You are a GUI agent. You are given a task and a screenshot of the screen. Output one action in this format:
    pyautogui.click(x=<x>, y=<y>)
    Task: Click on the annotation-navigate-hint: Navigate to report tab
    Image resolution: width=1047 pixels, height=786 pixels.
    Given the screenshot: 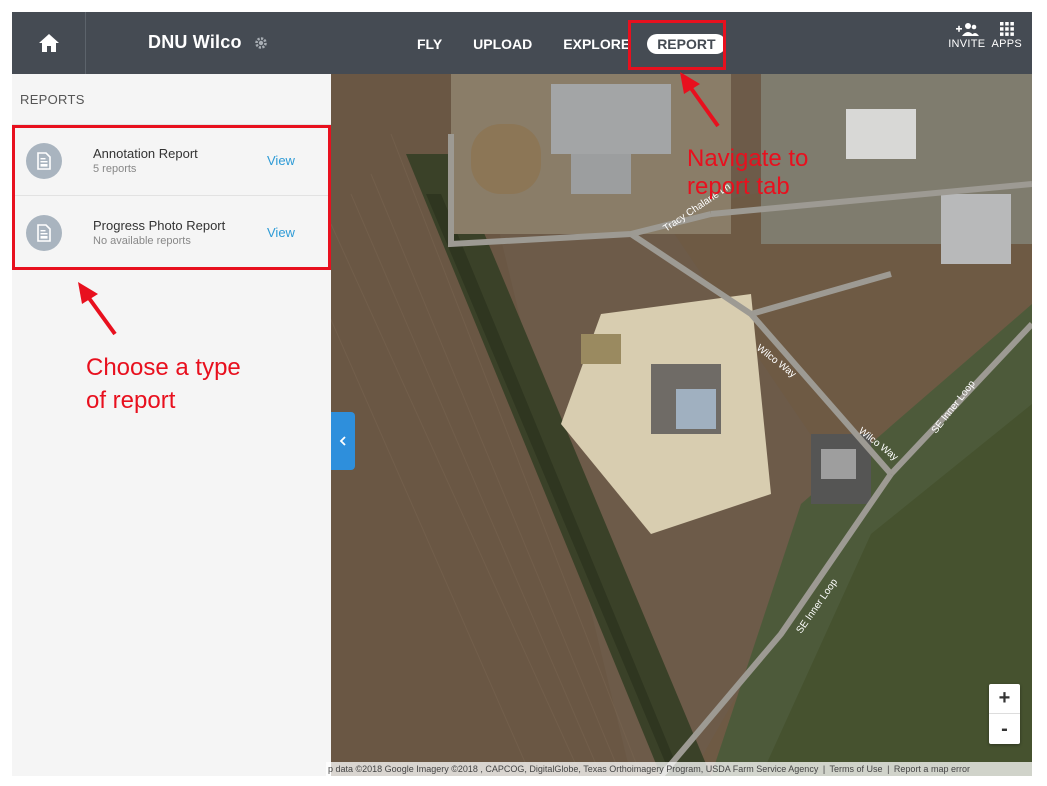 What is the action you would take?
    pyautogui.click(x=748, y=172)
    